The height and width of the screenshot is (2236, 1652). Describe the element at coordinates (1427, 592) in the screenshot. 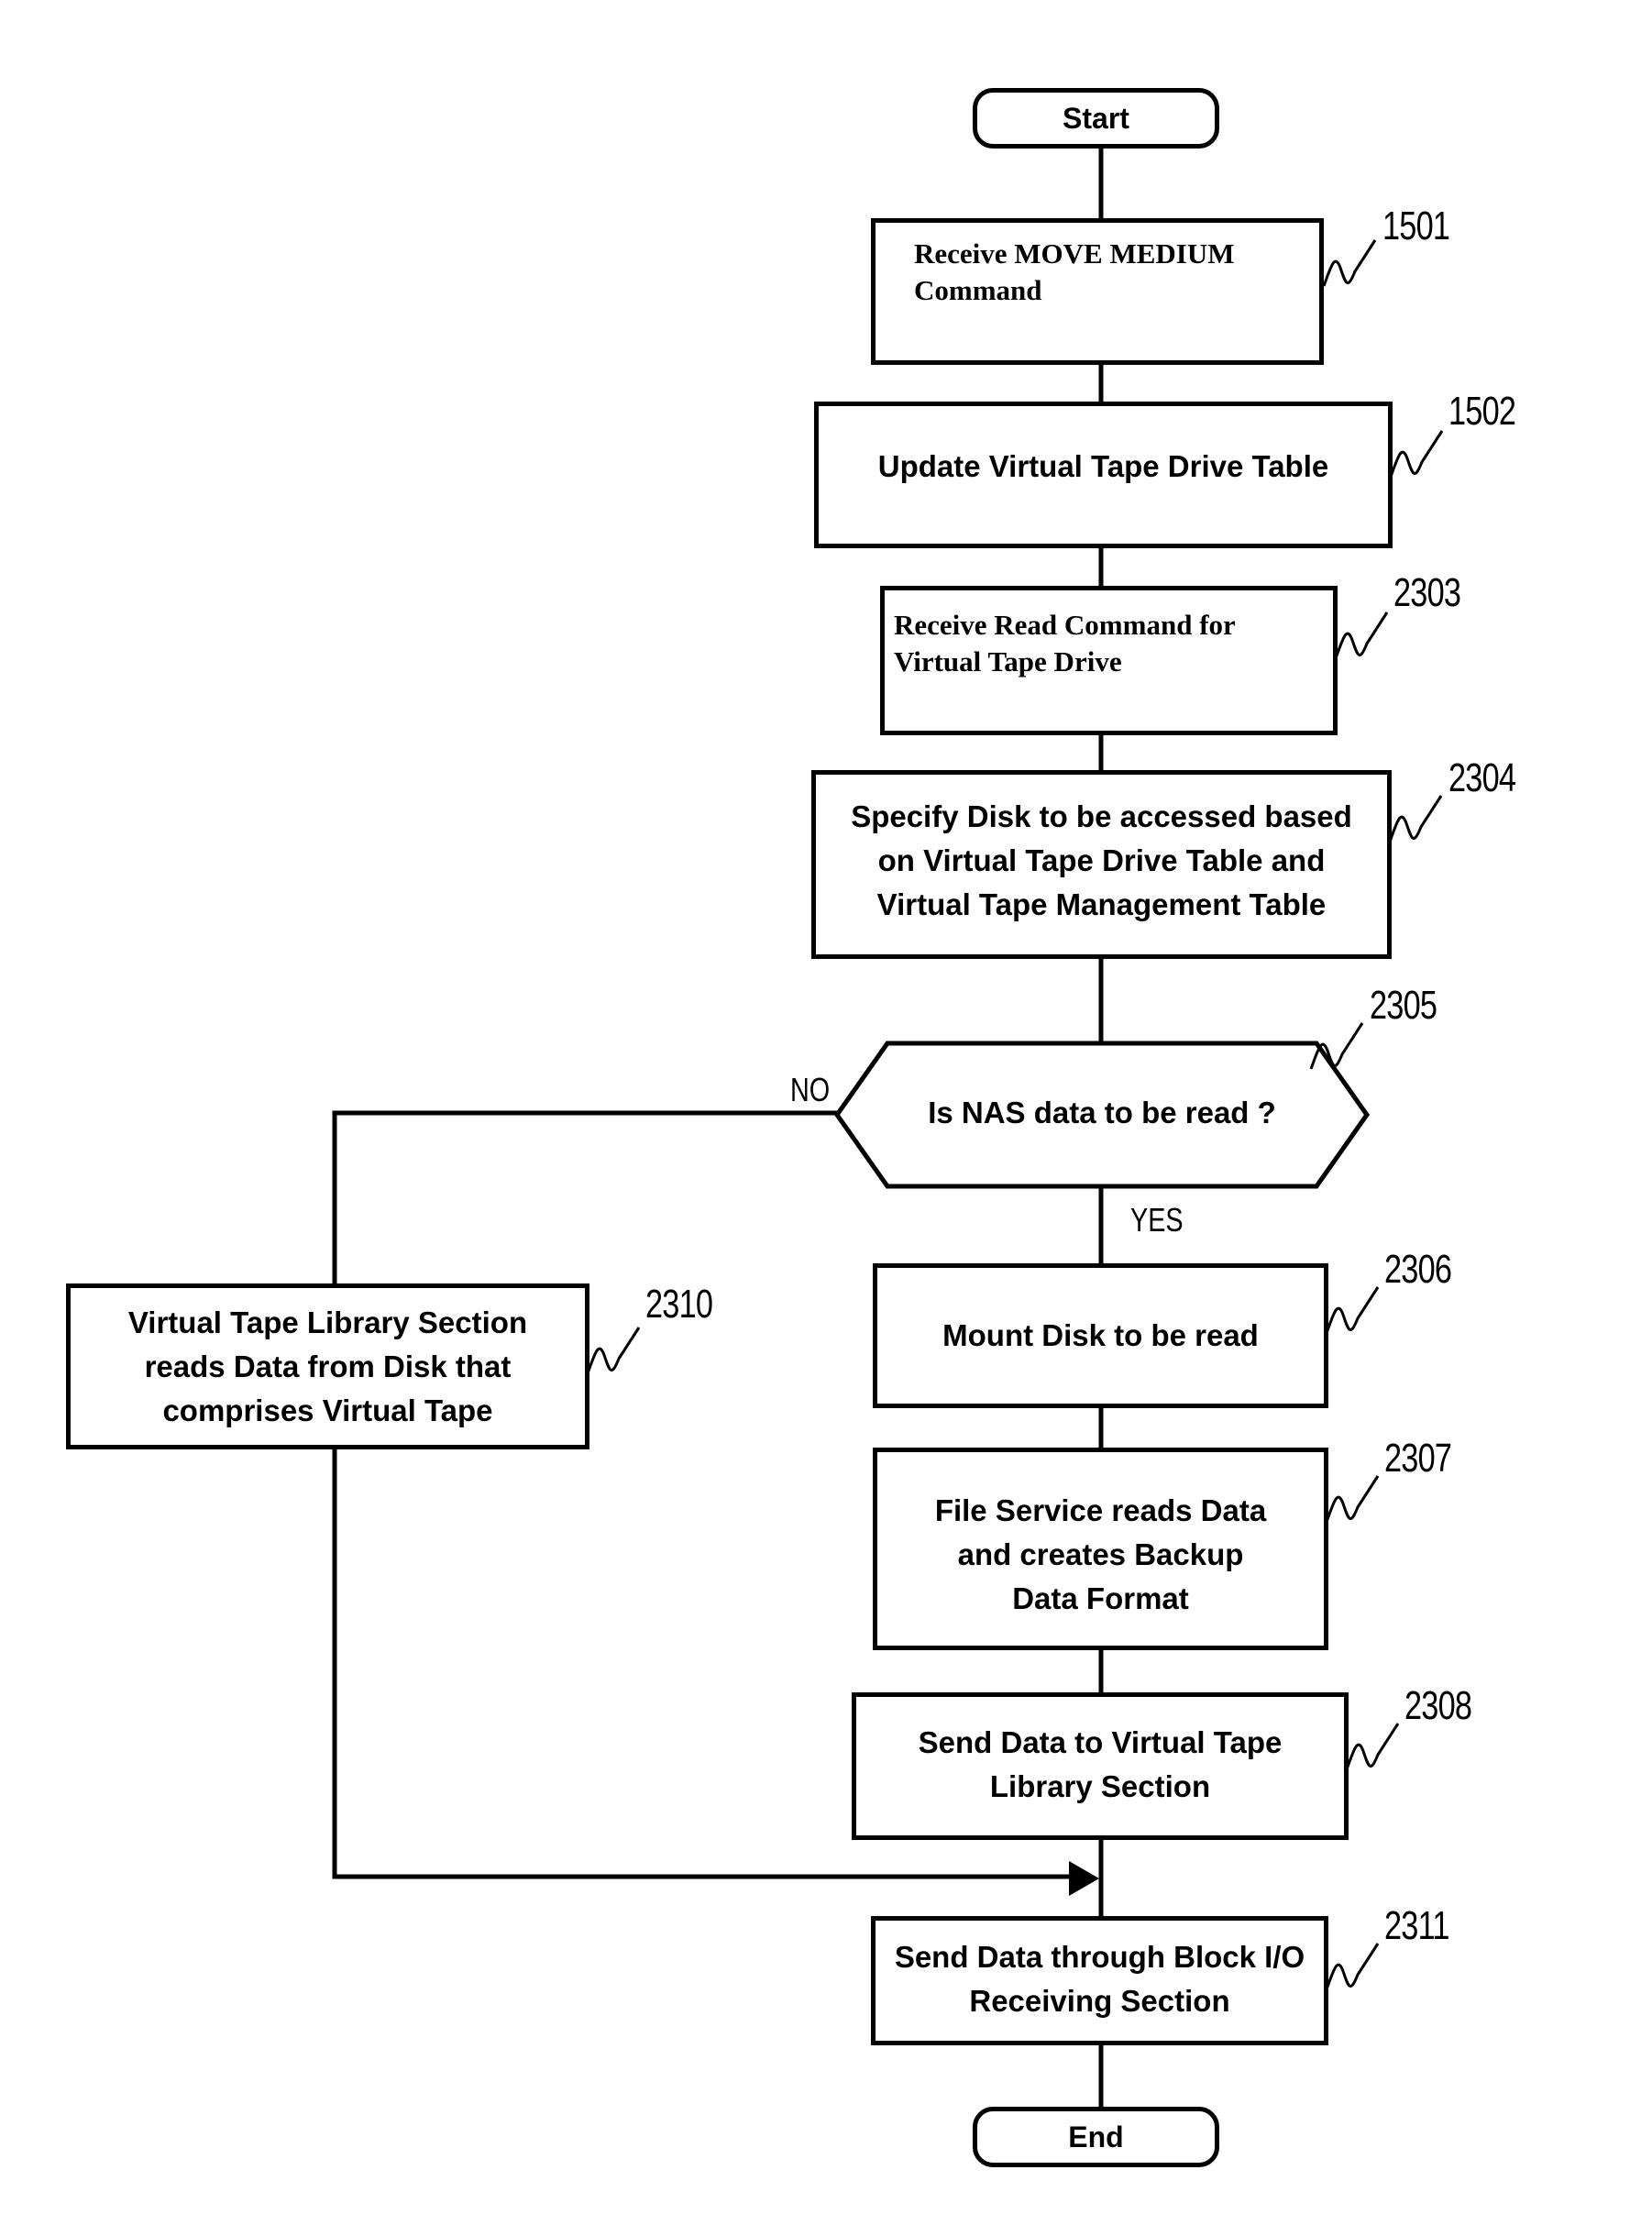

I see `ref-2303: 2303` at that location.